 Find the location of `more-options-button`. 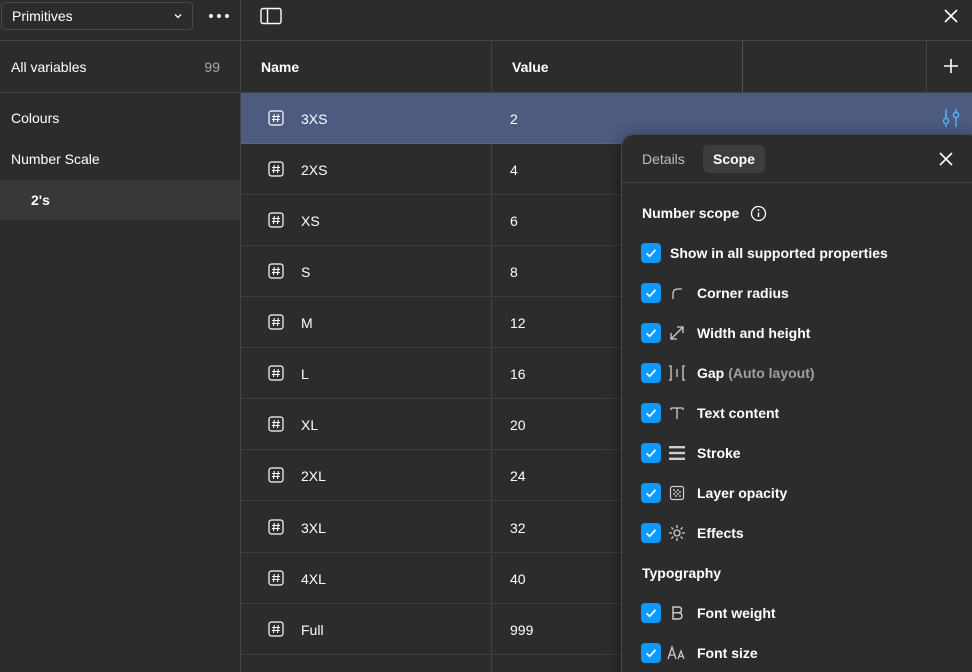

more-options-button is located at coordinates (219, 16).